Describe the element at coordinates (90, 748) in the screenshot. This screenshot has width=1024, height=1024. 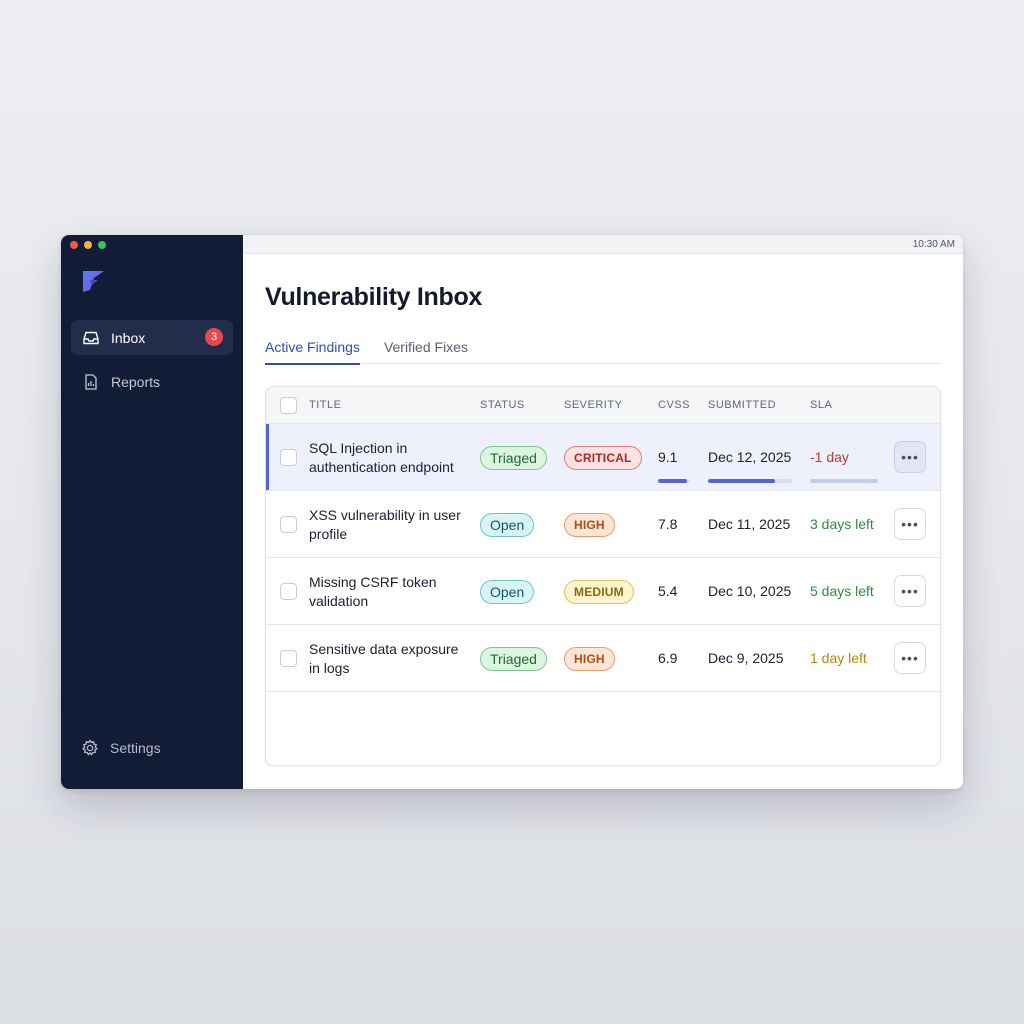
I see `gear-icon` at that location.